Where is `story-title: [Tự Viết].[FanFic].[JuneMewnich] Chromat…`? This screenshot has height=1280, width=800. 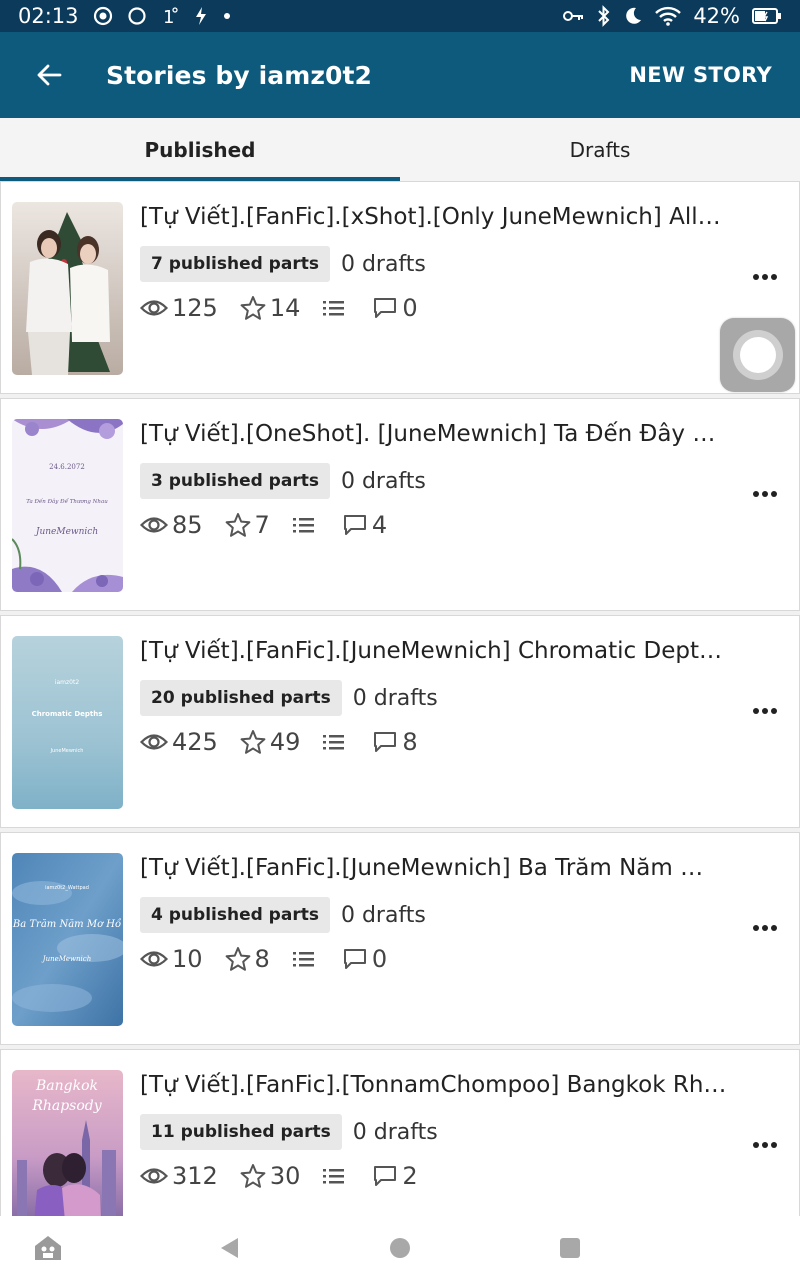
story-title: [Tự Viết].[FanFic].[JuneMewnich] Chromat… is located at coordinates (442, 651).